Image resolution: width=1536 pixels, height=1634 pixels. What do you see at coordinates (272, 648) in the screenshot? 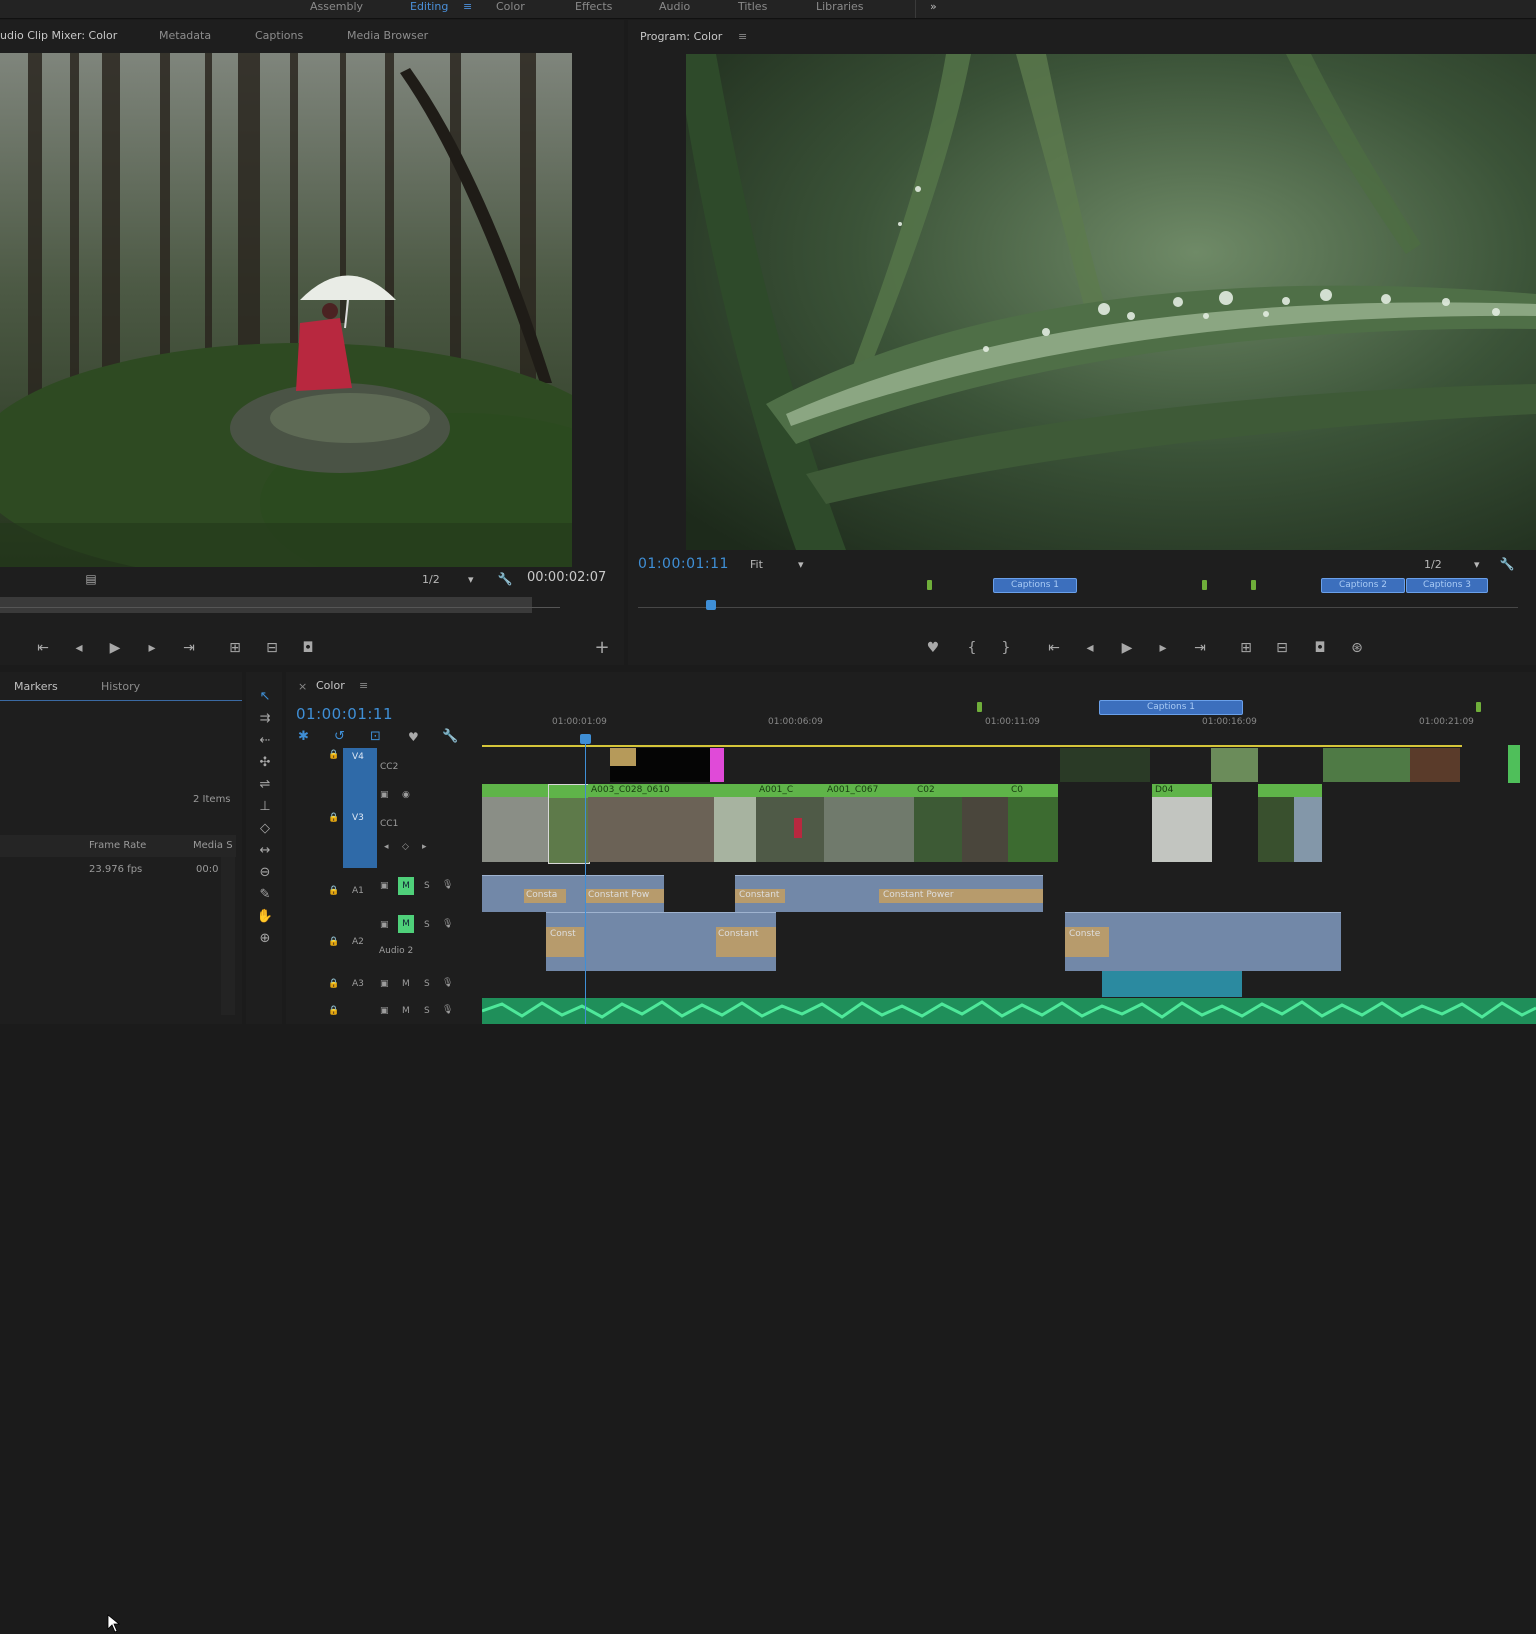
I see `overwrite-icon: ⊟` at bounding box center [272, 648].